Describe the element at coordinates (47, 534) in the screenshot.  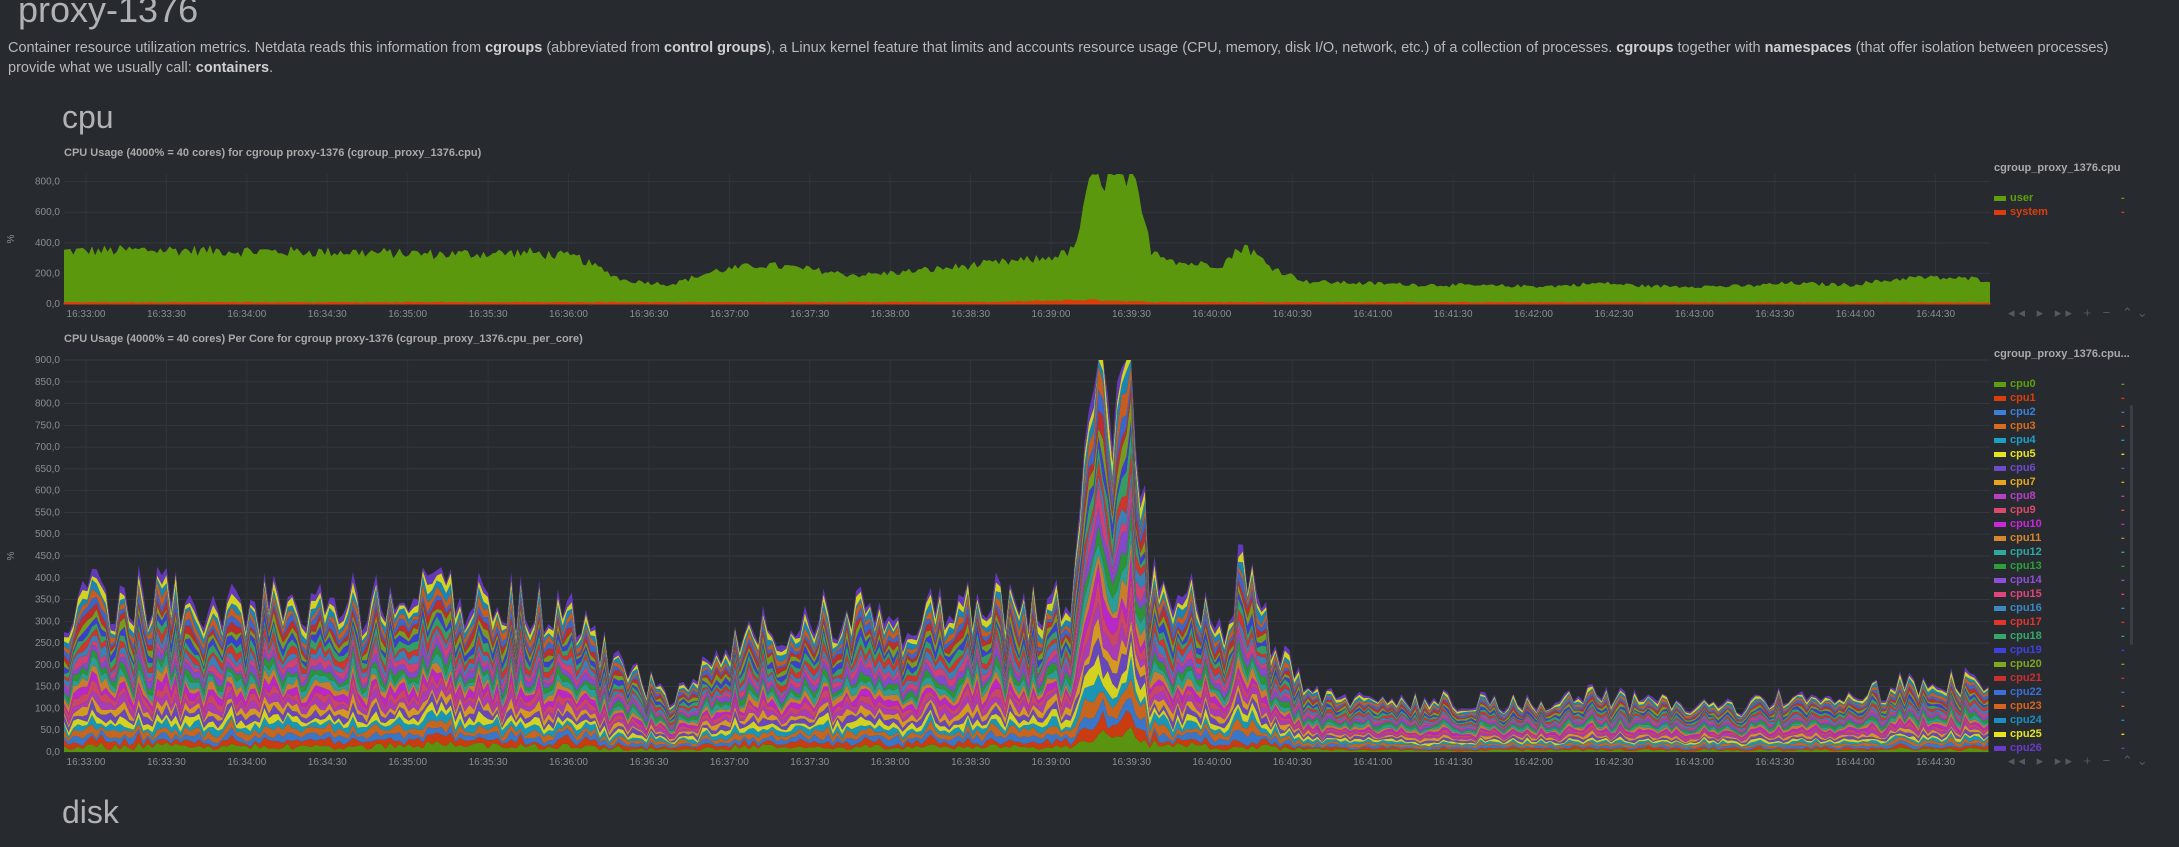
I see `y-tick-label: 500,0` at that location.